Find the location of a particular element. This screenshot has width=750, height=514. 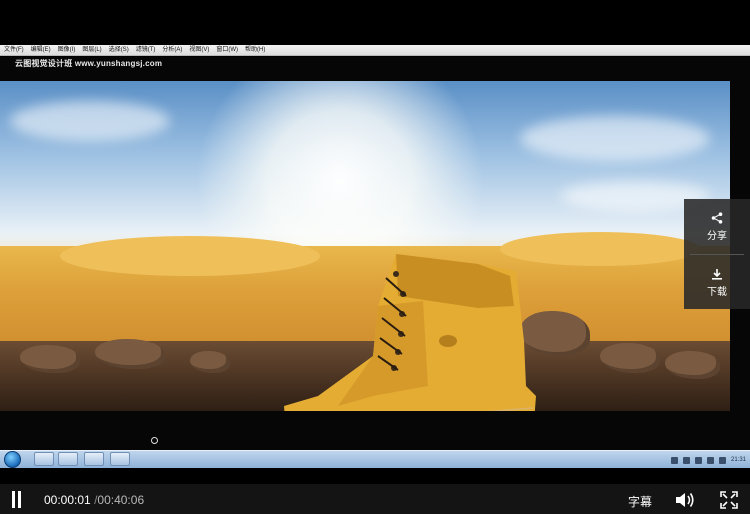

player-control-bar: 00:00:01 /00:40:06 字幕 is located at coordinates (375, 499).